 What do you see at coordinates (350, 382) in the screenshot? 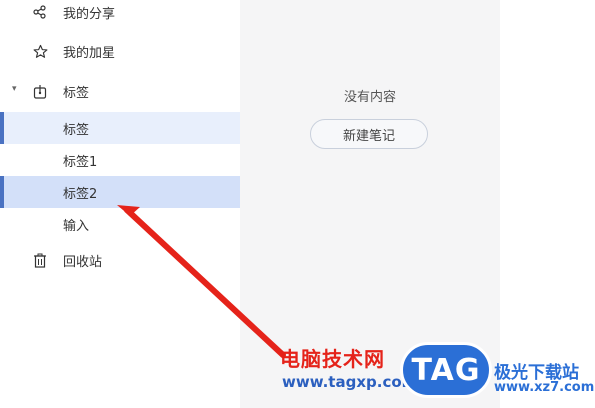
I see `watermark-url: www.tagxp.com` at bounding box center [350, 382].